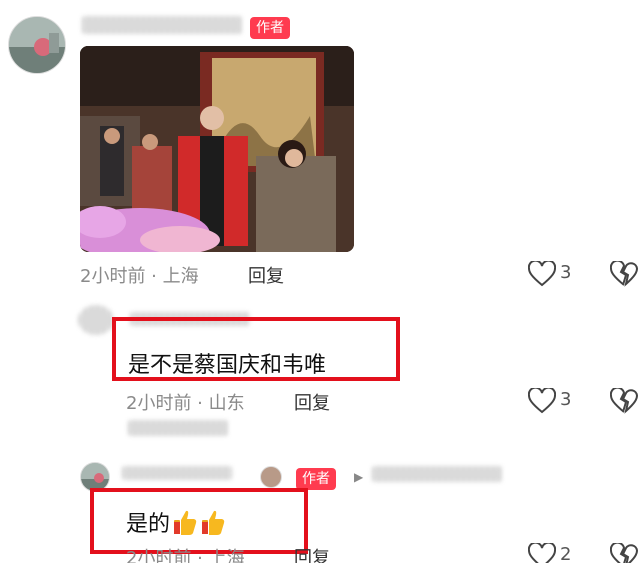  What do you see at coordinates (359, 477) in the screenshot?
I see `reply-arrow-icon: ▶` at bounding box center [359, 477].